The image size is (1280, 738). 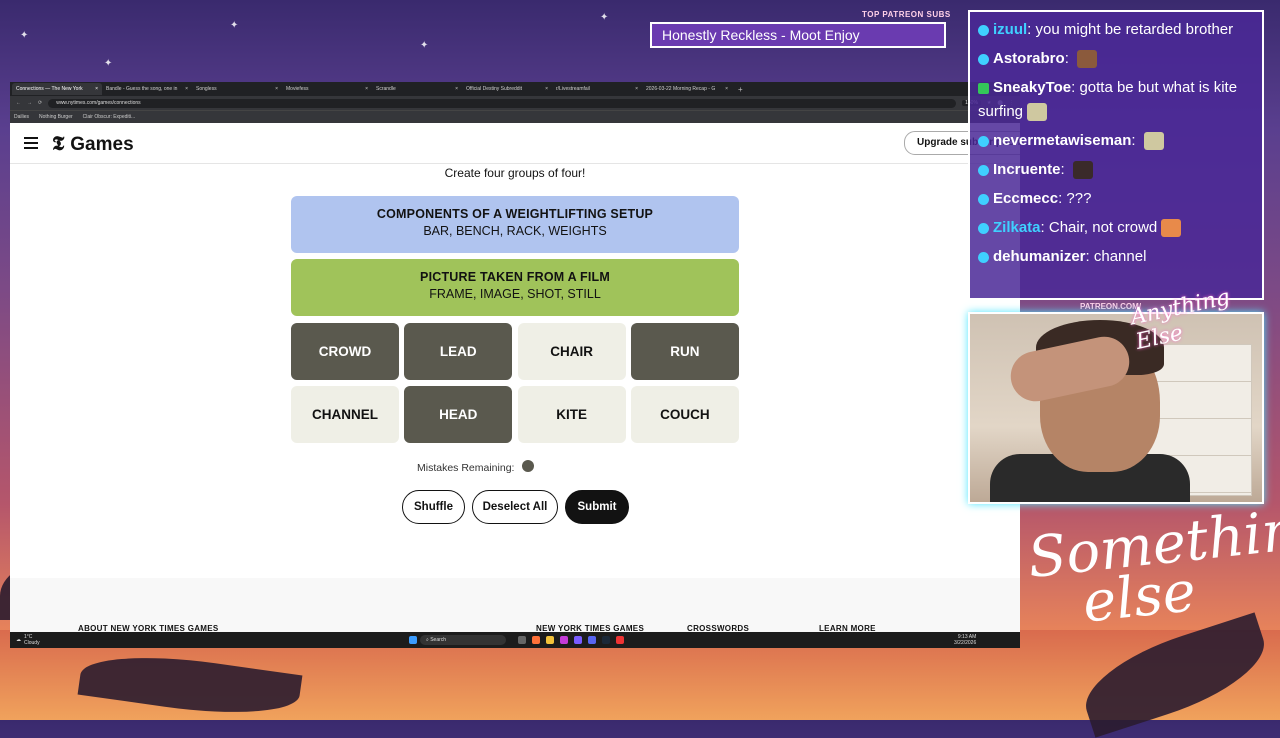 I want to click on tab-label: 2026-03-22 Morning Recap - G, so click(x=681, y=89).